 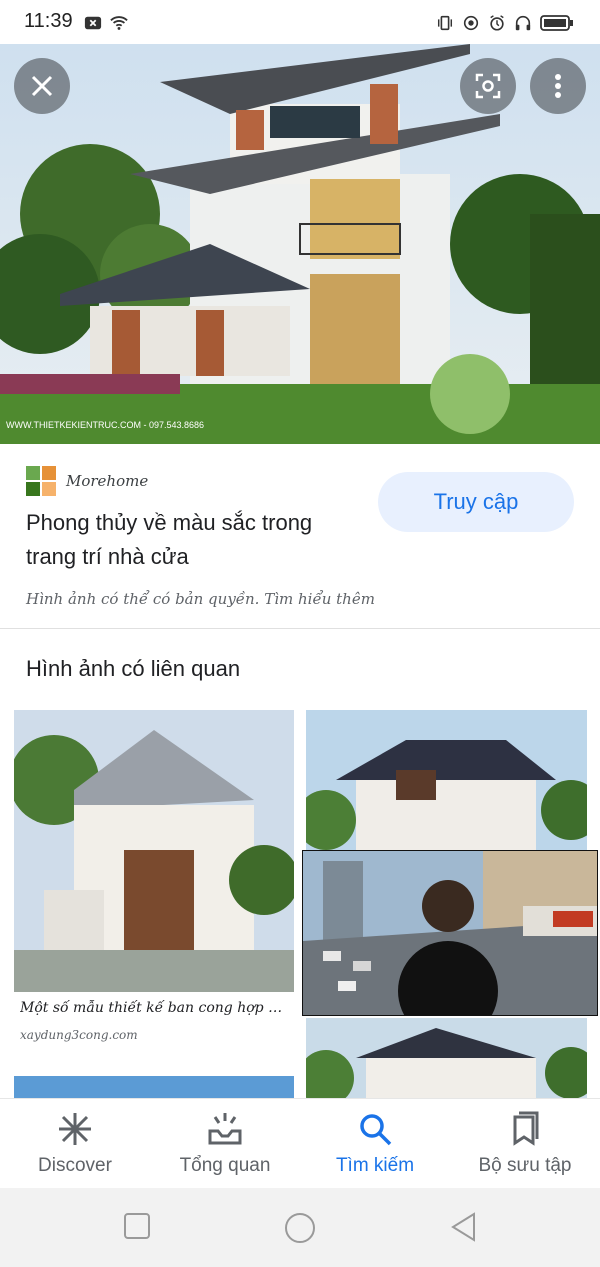 I want to click on asterisk-icon, so click(x=75, y=1129).